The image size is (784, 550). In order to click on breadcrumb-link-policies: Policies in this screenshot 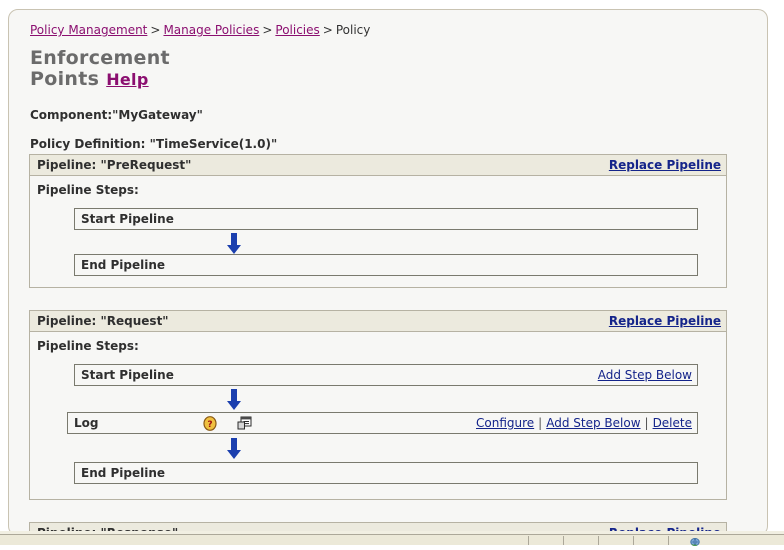, I will do `click(297, 30)`.